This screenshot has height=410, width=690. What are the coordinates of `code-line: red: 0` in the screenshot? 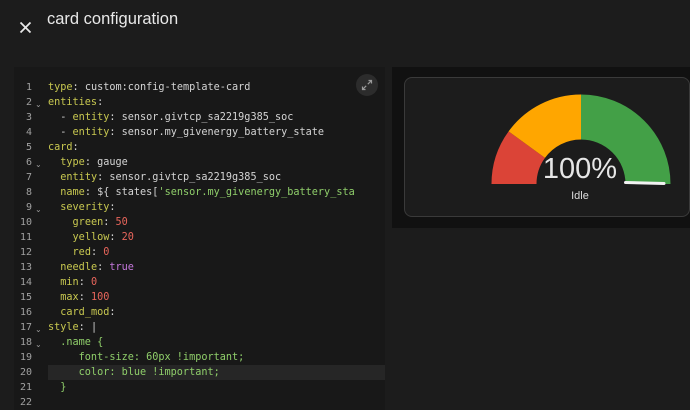 It's located at (79, 252).